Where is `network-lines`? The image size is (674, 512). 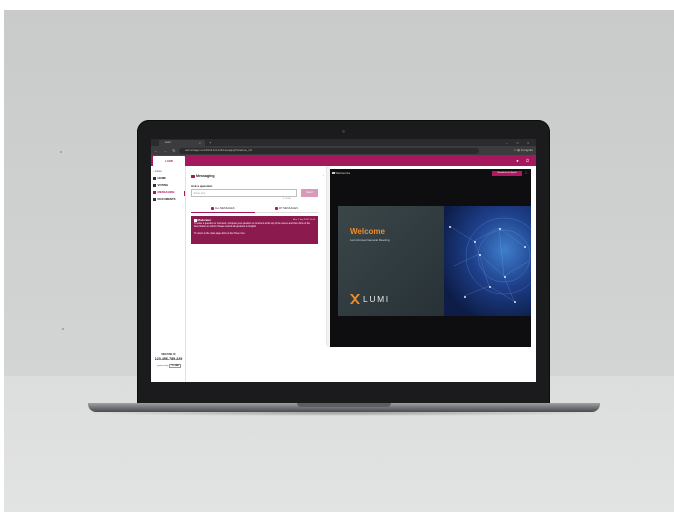
network-lines is located at coordinates (489, 259).